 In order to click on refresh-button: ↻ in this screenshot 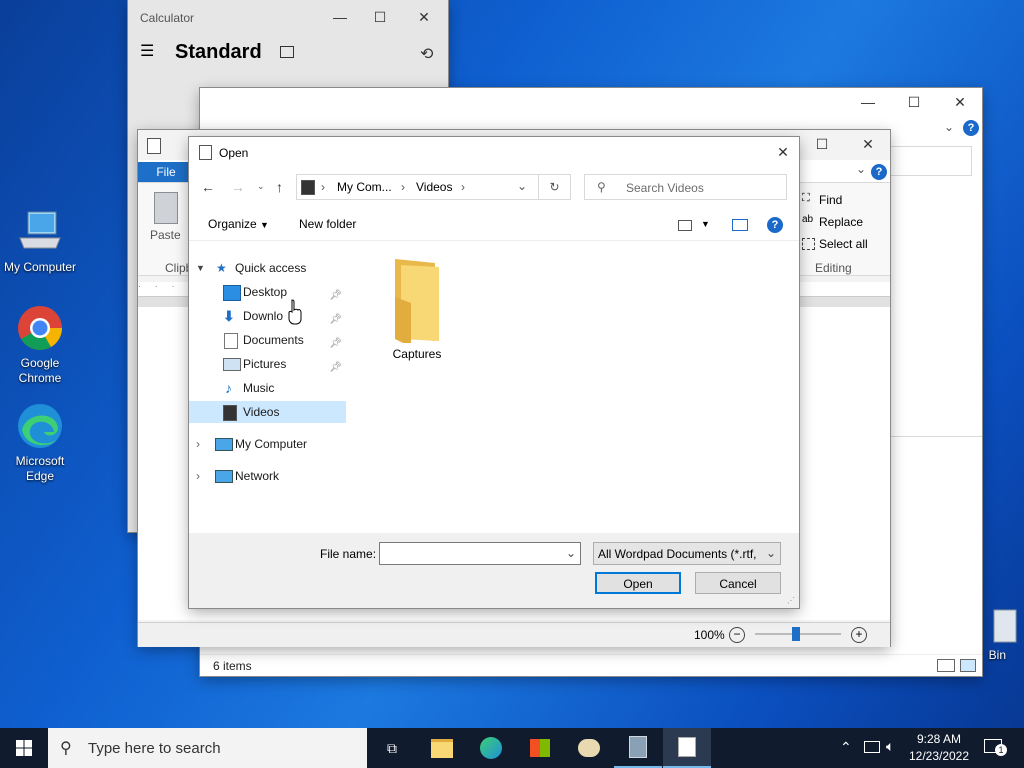, I will do `click(555, 187)`.